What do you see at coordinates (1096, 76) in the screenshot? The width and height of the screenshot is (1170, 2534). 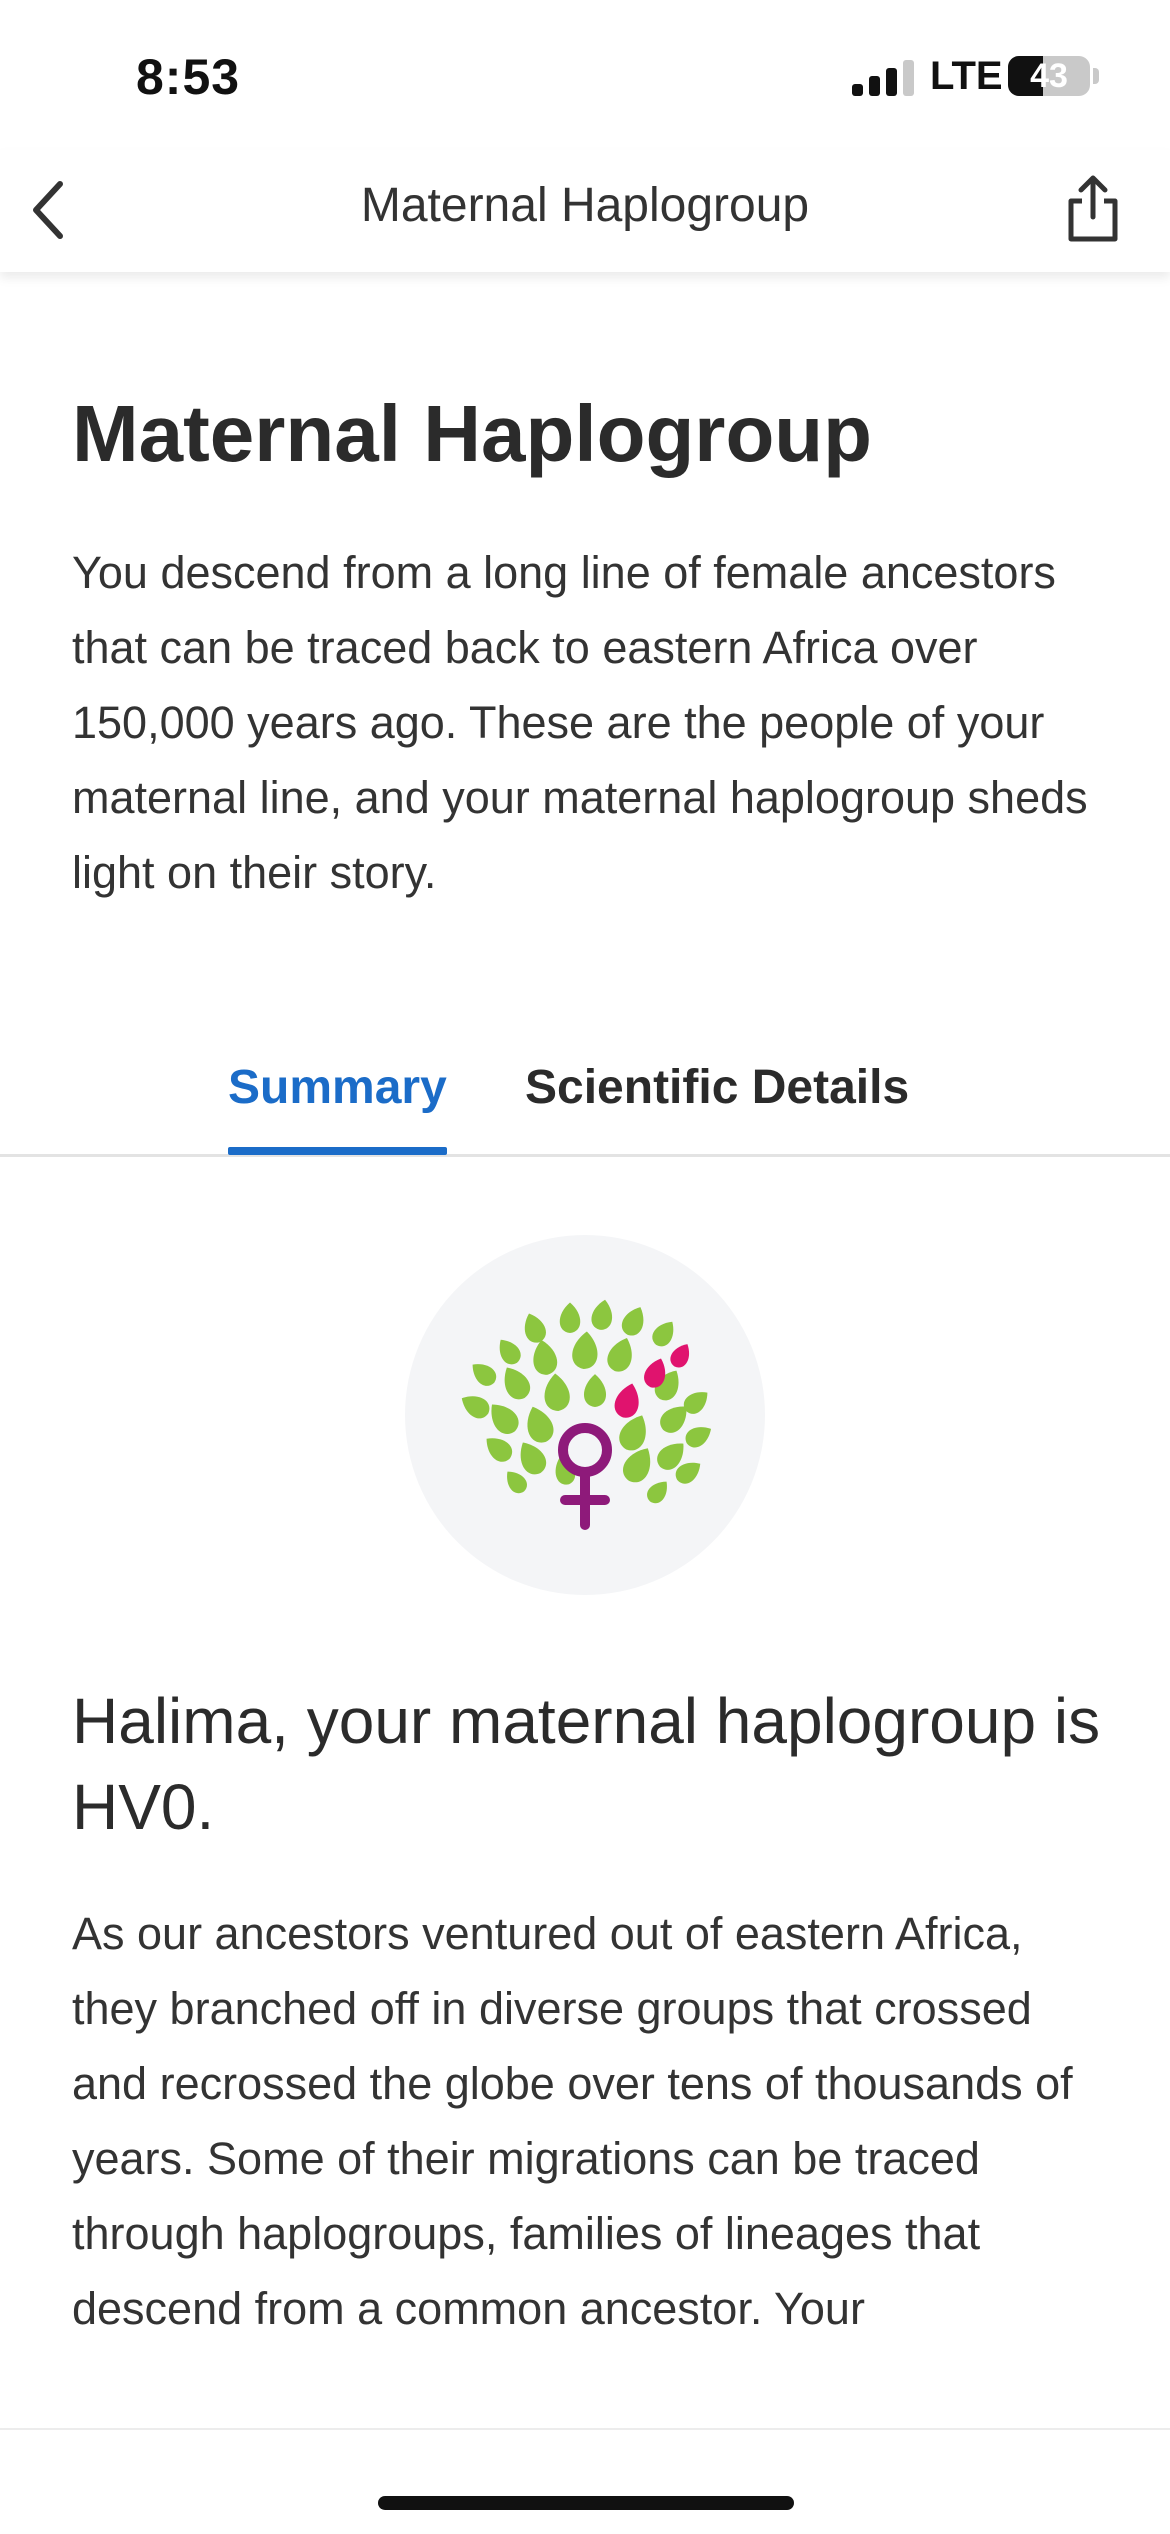 I see `battery-cap` at bounding box center [1096, 76].